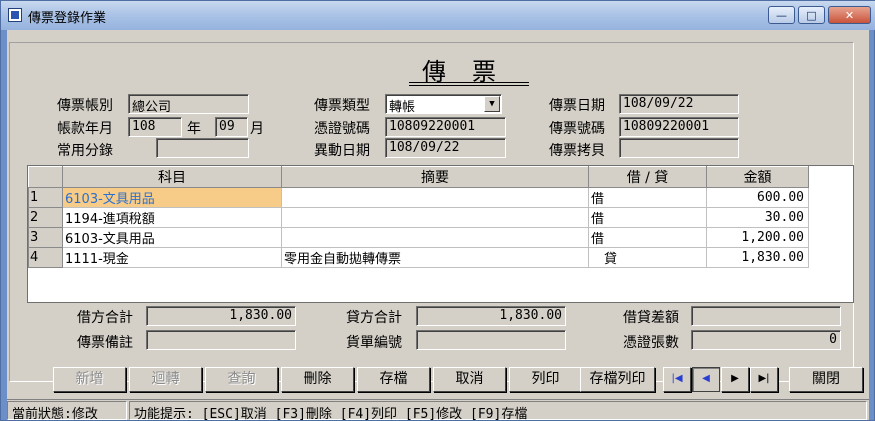  I want to click on table-row: 3 6103-文具用品 借 1,200.00, so click(418, 237).